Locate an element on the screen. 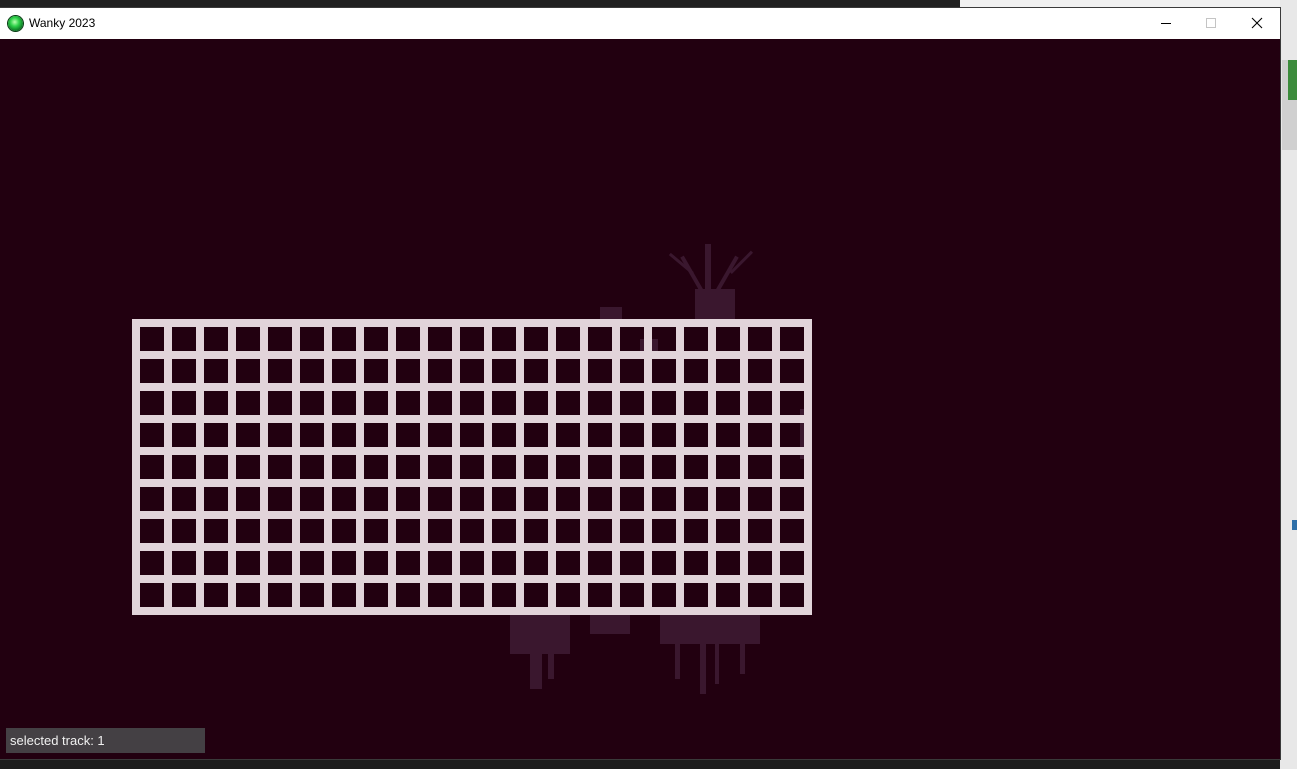 The image size is (1297, 769). maximize-icon is located at coordinates (1211, 23).